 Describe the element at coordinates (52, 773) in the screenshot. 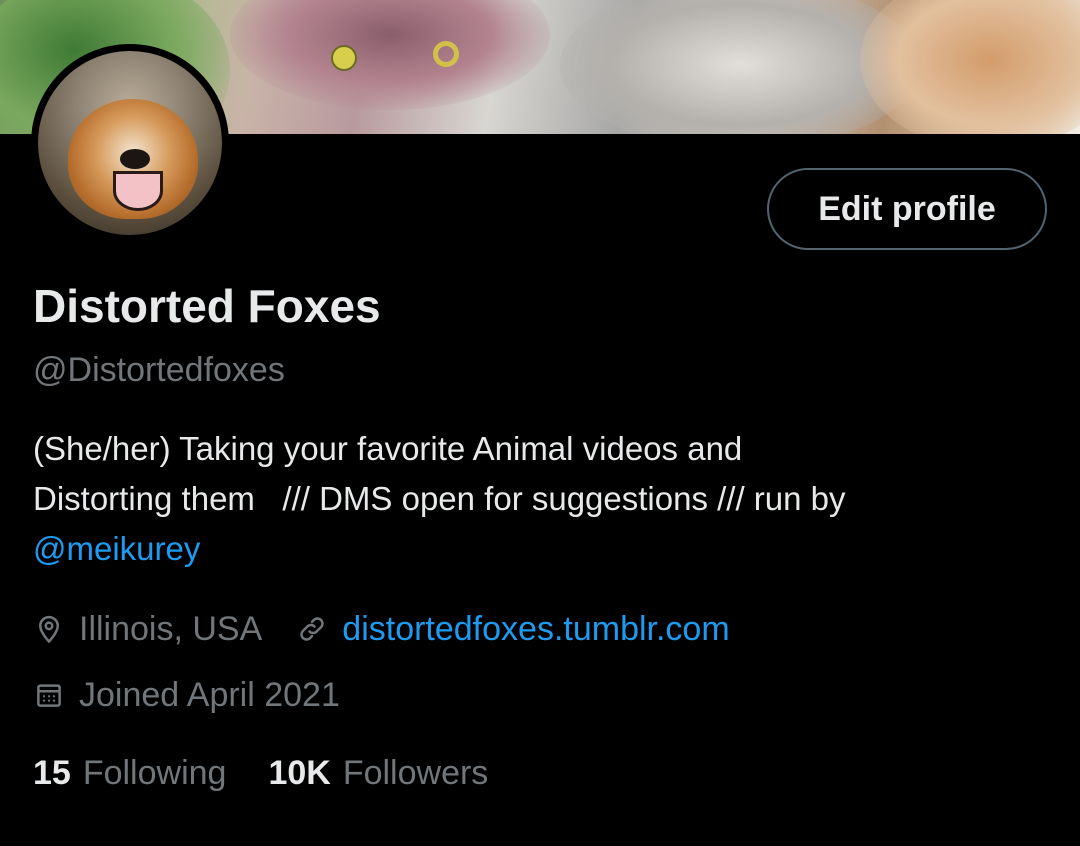

I see `following-count: 15` at that location.